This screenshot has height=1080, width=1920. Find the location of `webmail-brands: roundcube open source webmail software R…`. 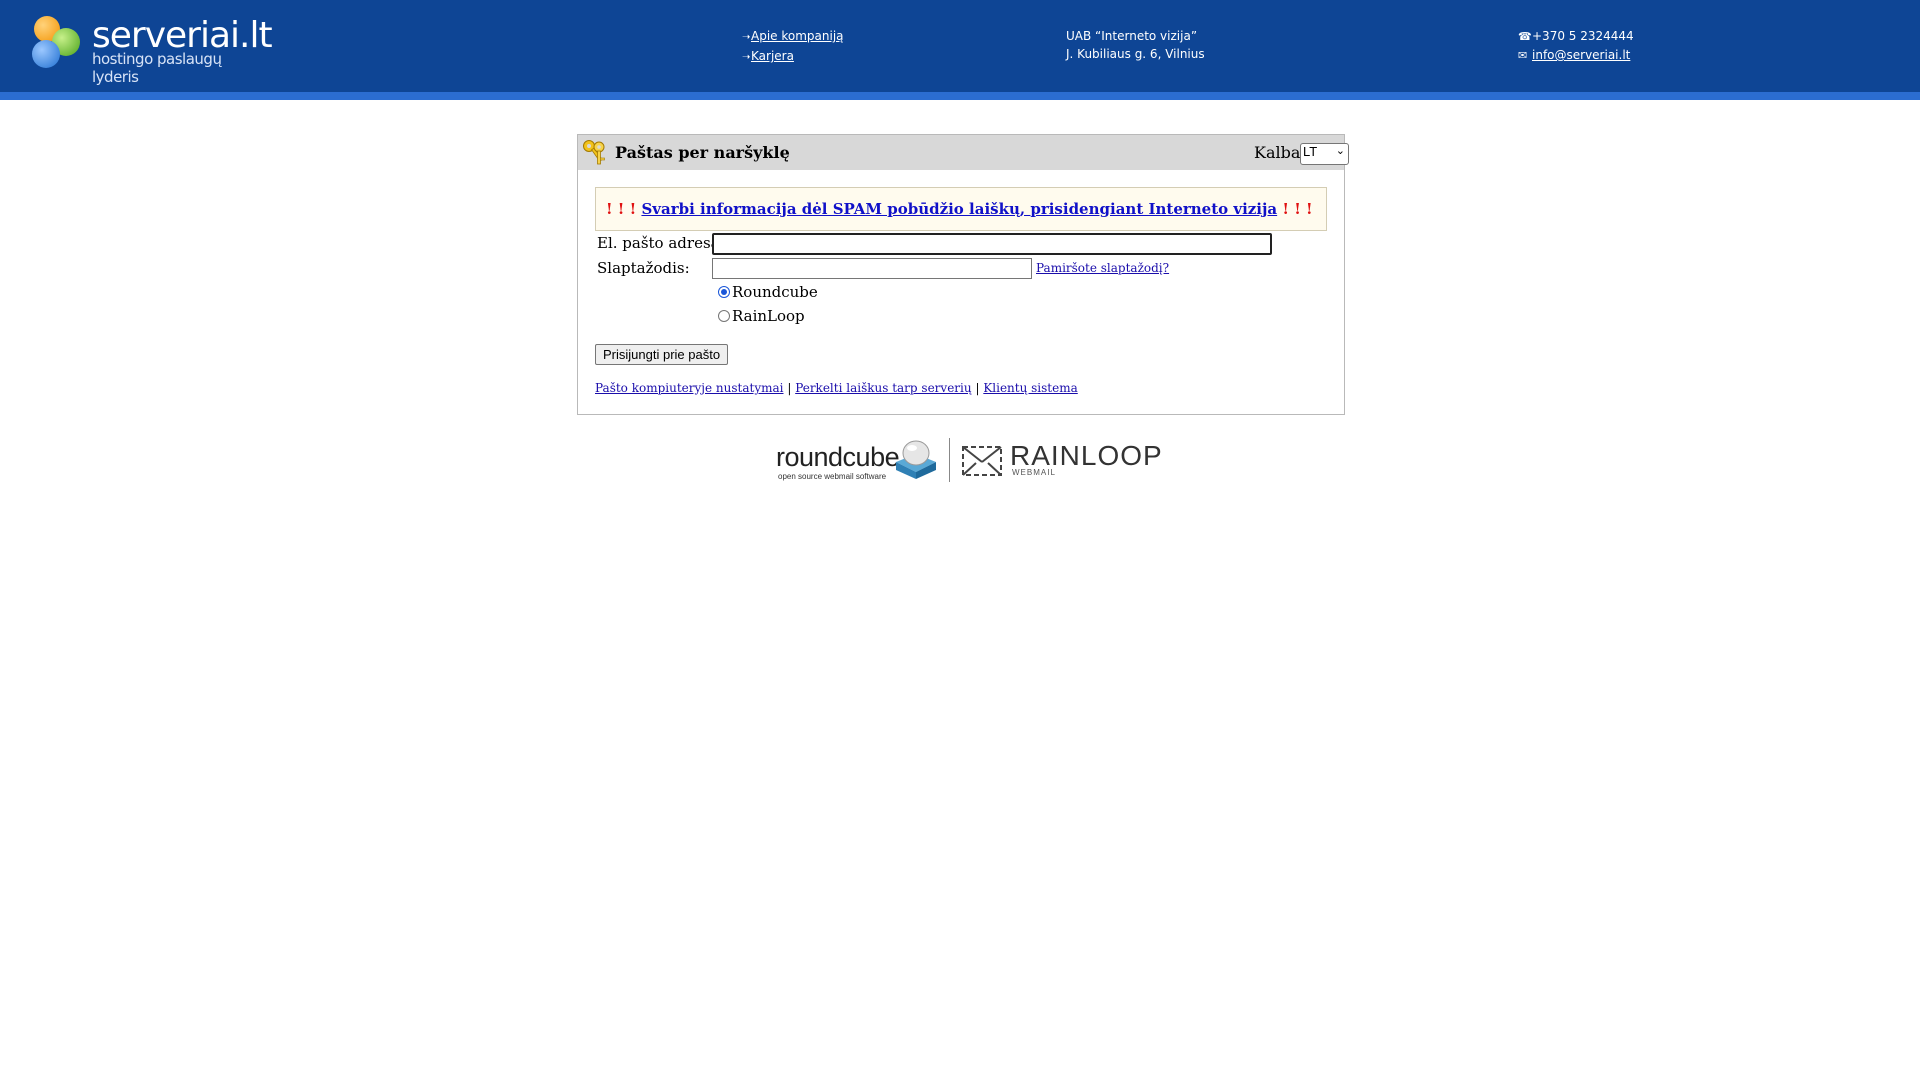

webmail-brands: roundcube open source webmail software R… is located at coordinates (969, 460).